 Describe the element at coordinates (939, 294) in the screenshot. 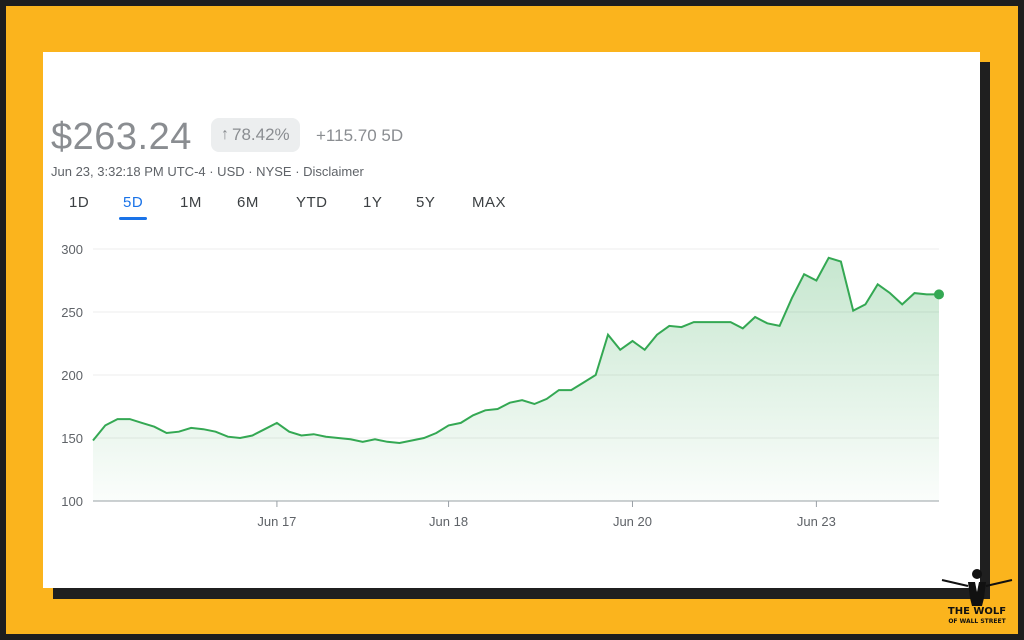

I see `last-price-point` at that location.